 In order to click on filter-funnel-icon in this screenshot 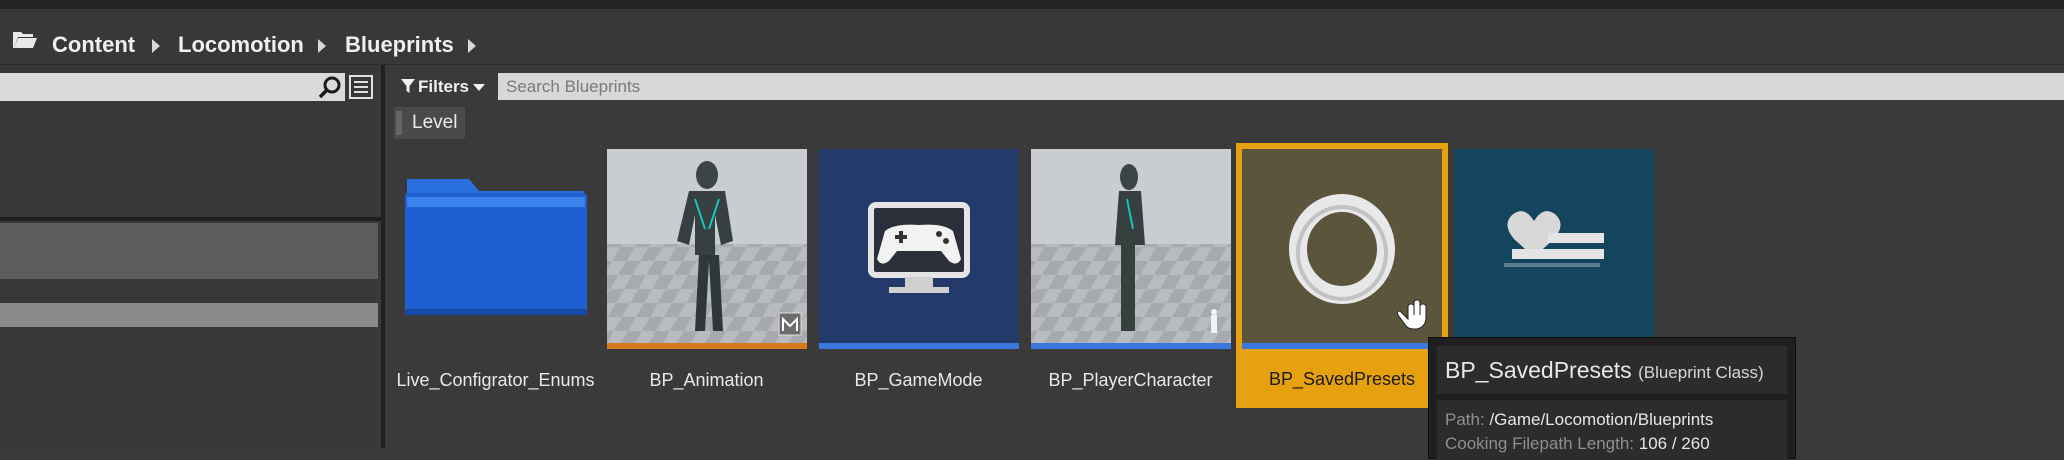, I will do `click(408, 86)`.